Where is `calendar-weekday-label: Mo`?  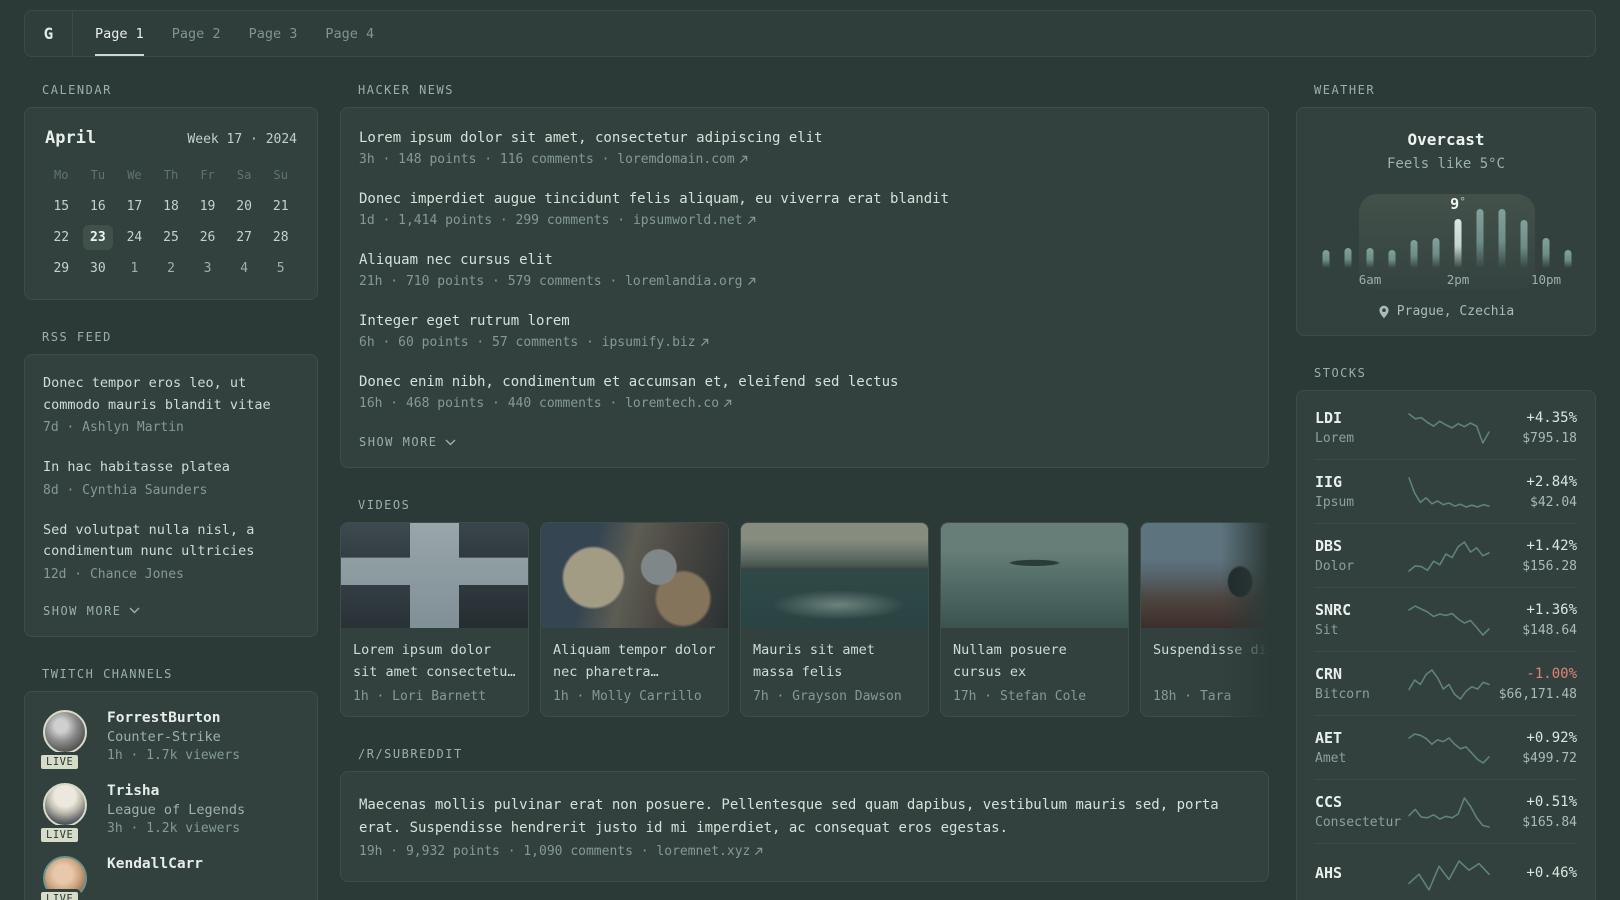
calendar-weekday-label: Mo is located at coordinates (61, 175).